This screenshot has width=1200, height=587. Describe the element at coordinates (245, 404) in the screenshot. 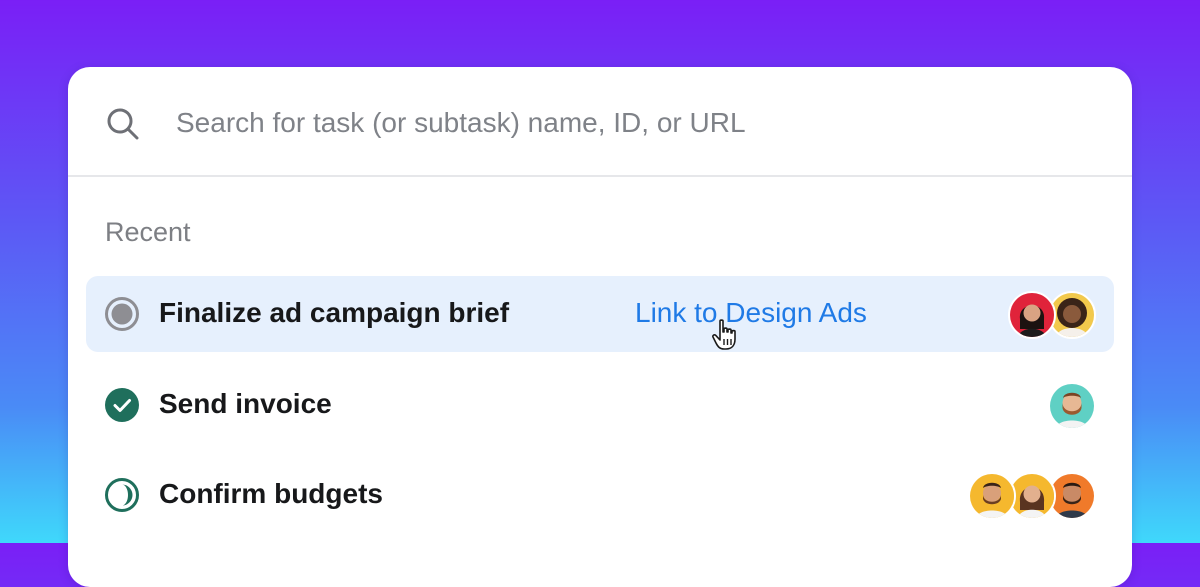

I see `task-name: Send invoice` at that location.